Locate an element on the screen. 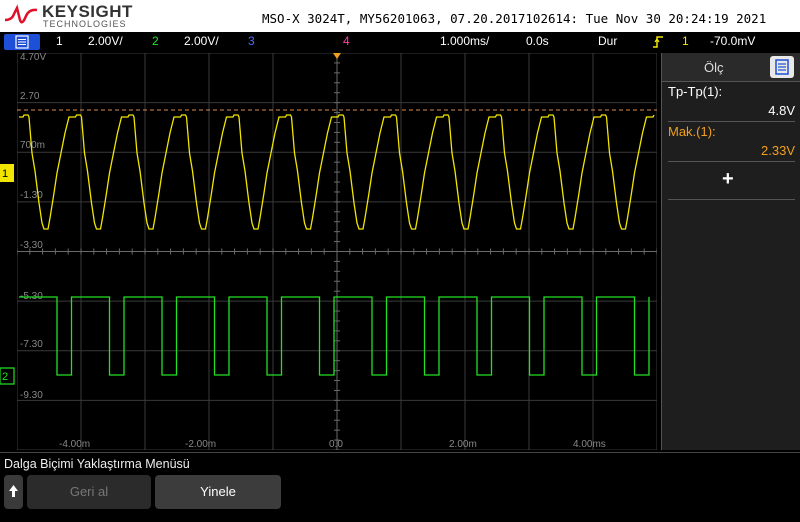  menu-back-button is located at coordinates (13, 492).